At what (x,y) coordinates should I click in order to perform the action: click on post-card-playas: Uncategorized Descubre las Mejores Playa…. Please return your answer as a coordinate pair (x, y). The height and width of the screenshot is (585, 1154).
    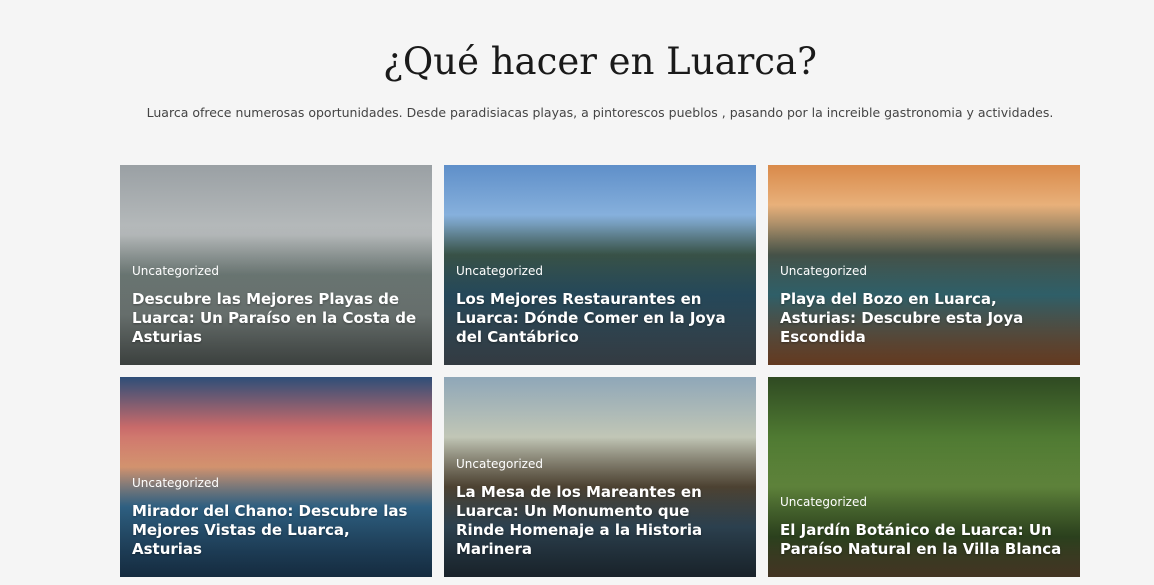
    Looking at the image, I should click on (276, 265).